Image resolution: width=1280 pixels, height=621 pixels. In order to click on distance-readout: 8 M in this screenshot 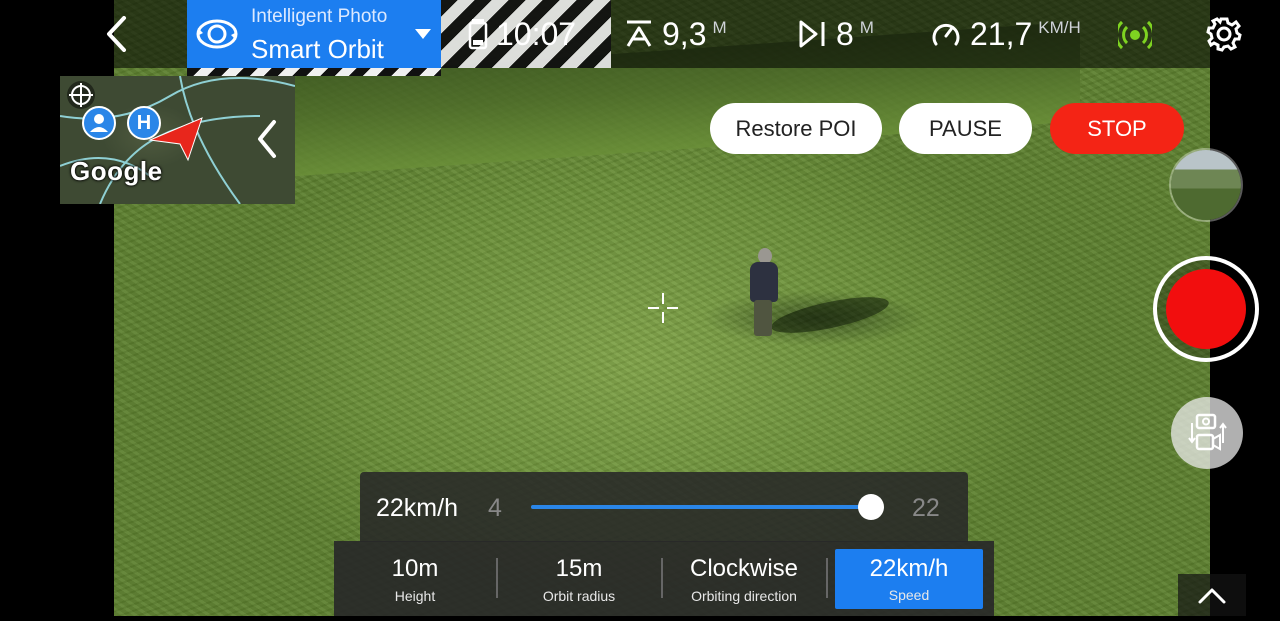, I will do `click(836, 34)`.